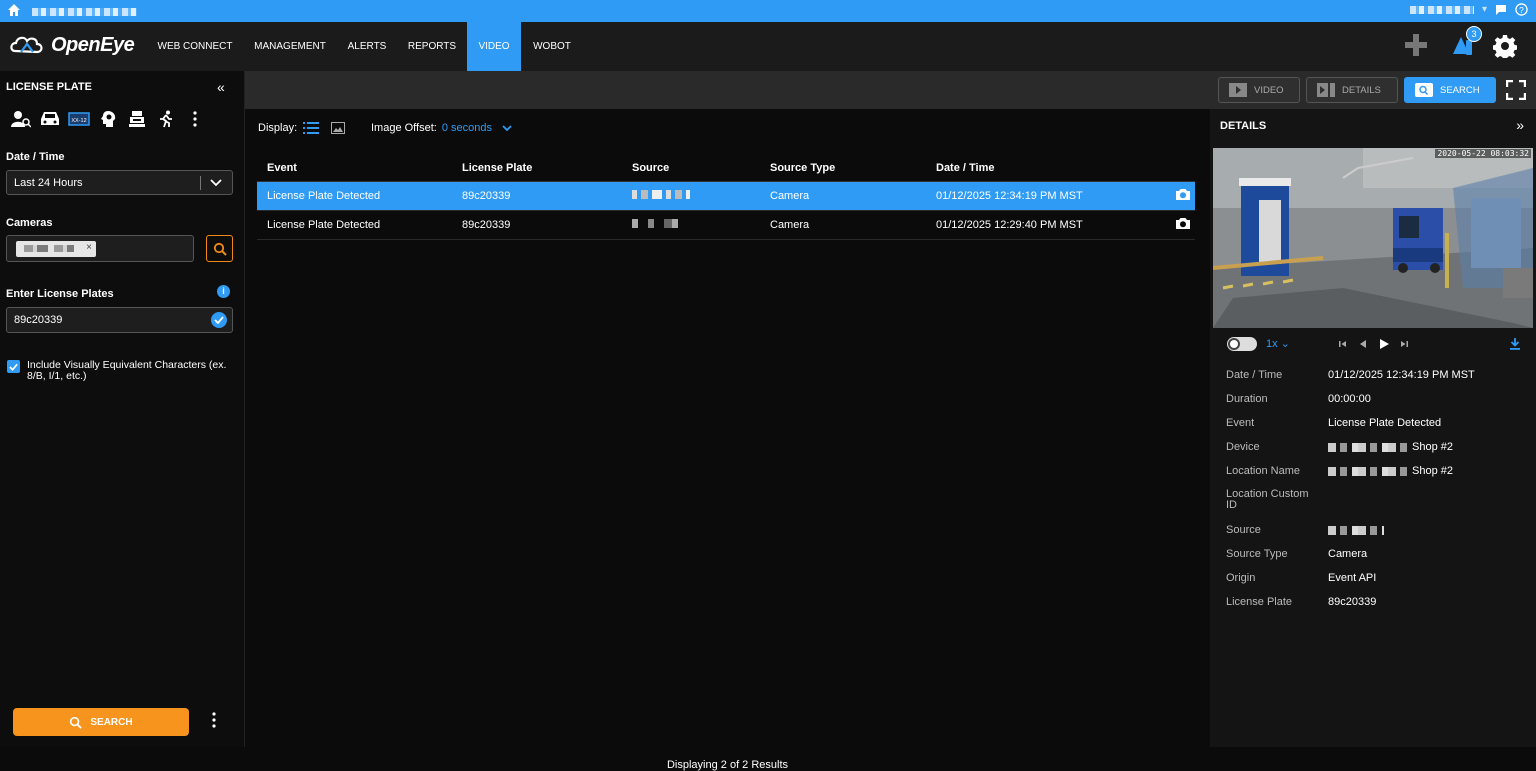 This screenshot has height=771, width=1536. Describe the element at coordinates (195, 119) in the screenshot. I see `more-vertical-icon` at that location.